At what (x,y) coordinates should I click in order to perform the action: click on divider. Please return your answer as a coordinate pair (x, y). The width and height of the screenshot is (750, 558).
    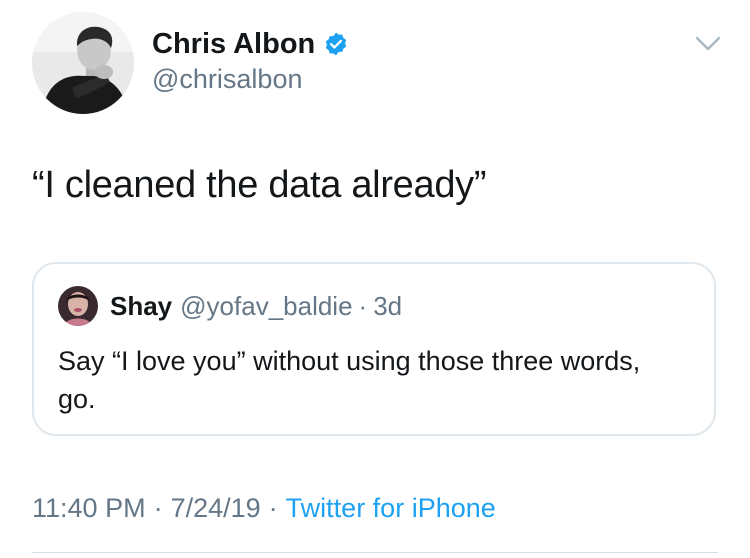
    Looking at the image, I should click on (375, 552).